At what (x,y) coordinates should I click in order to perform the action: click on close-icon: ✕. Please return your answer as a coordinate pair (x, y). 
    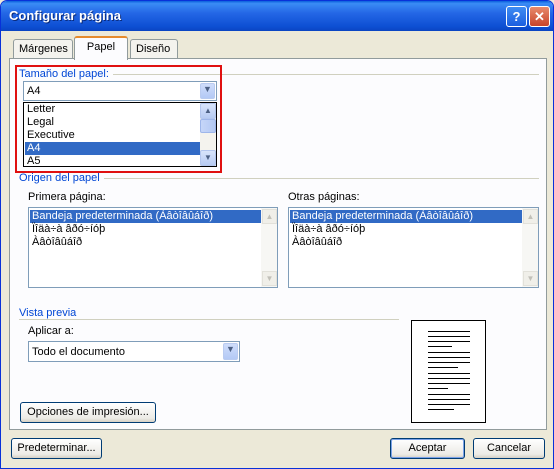
    Looking at the image, I should click on (539, 16).